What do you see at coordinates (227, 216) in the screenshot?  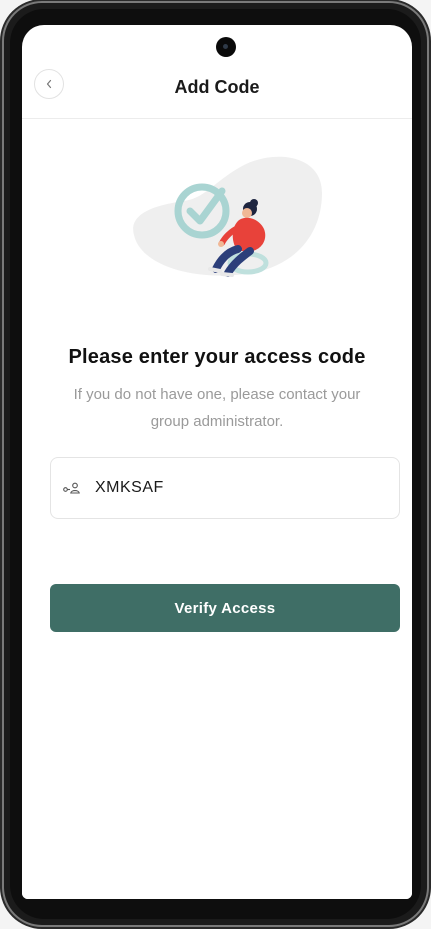 I see `access-code-illustration` at bounding box center [227, 216].